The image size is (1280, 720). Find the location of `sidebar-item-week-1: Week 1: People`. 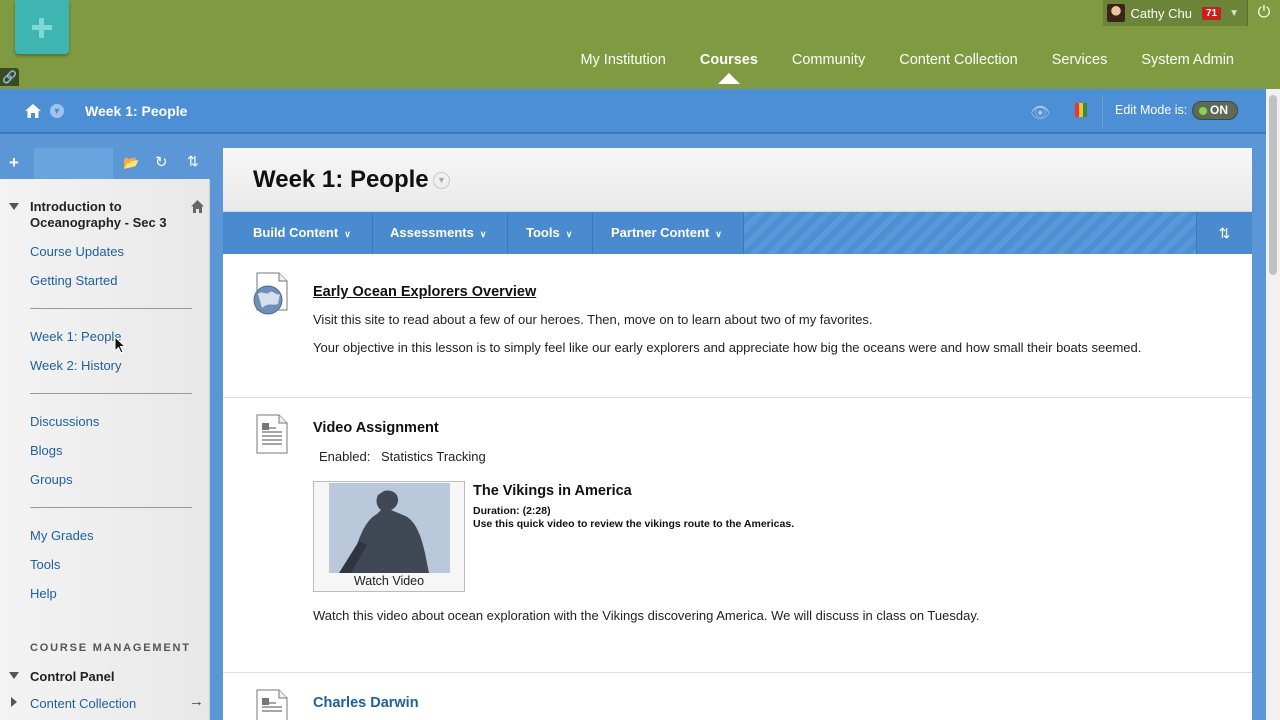

sidebar-item-week-1: Week 1: People is located at coordinates (76, 336).